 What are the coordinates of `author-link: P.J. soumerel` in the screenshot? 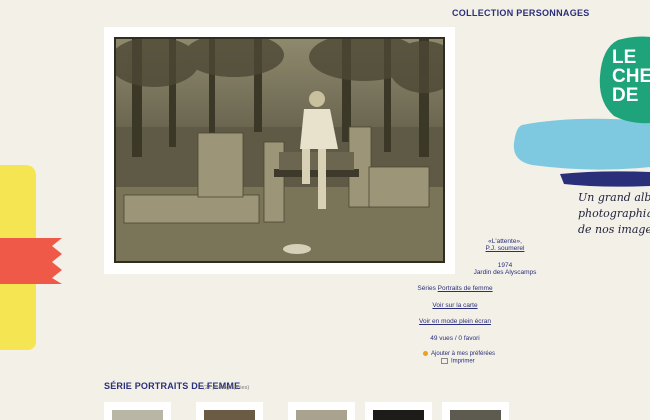 It's located at (505, 248).